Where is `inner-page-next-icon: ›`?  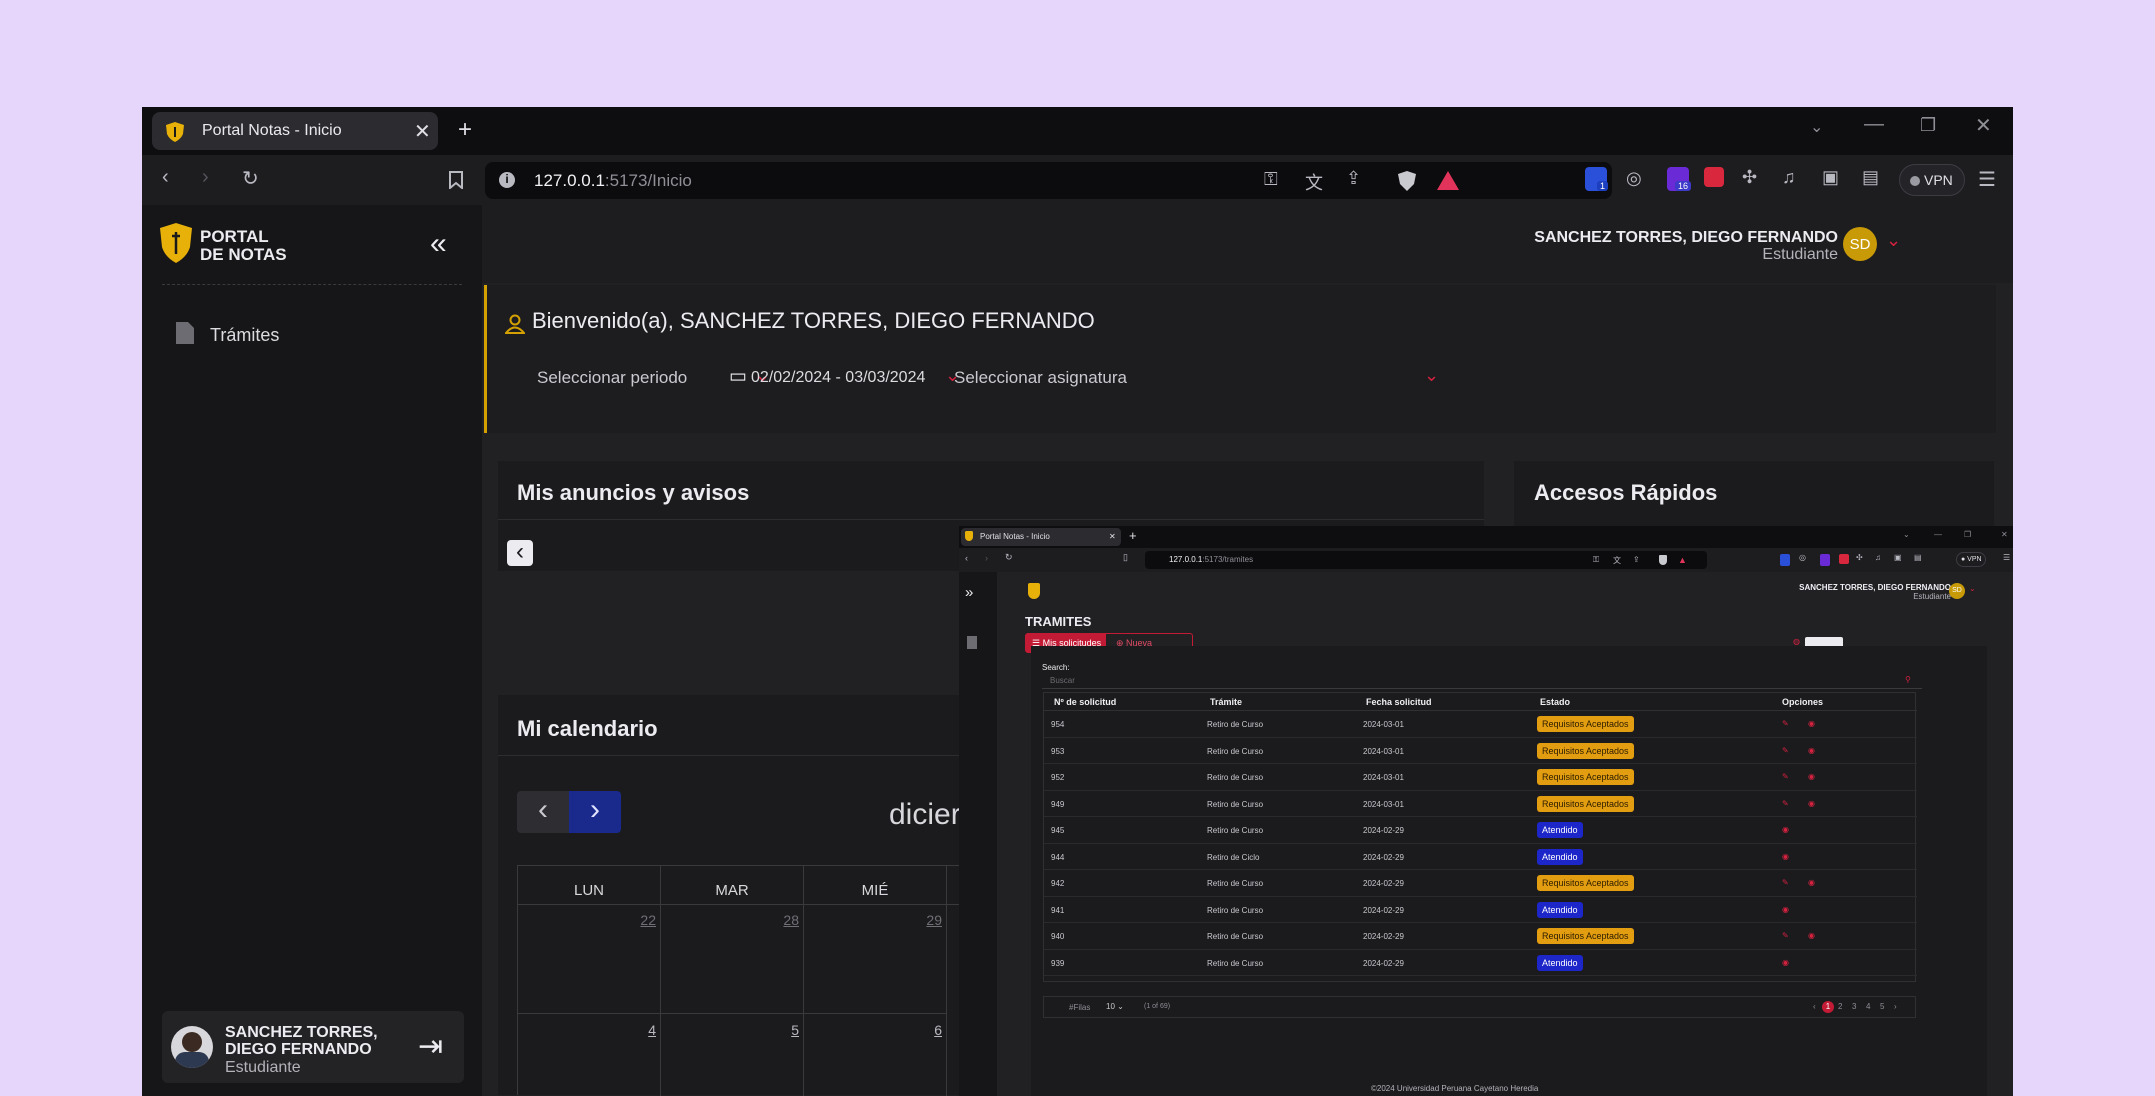
inner-page-next-icon: › is located at coordinates (1895, 1006).